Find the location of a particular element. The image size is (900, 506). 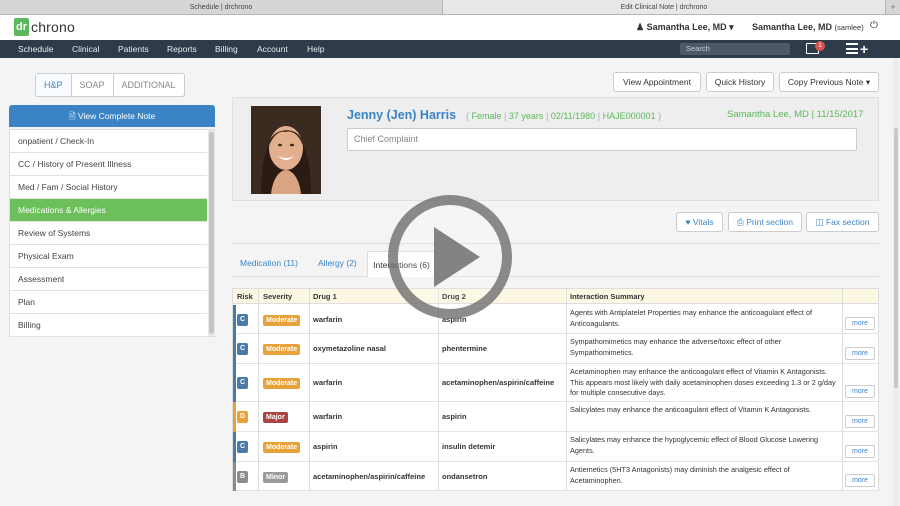

logged-in-user-handle: (samlee) is located at coordinates (849, 27).